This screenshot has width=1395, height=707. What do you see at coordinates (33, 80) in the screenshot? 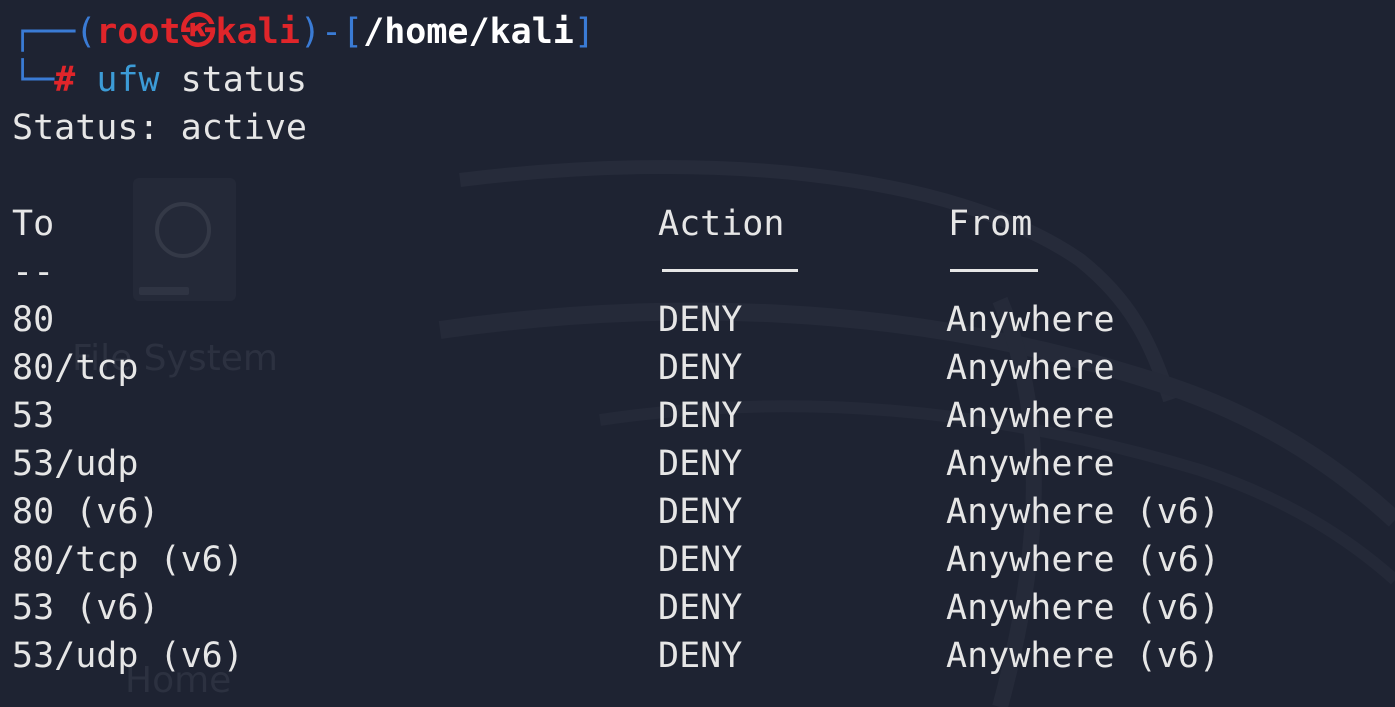
I see `prompt-frame-corner: └─` at bounding box center [33, 80].